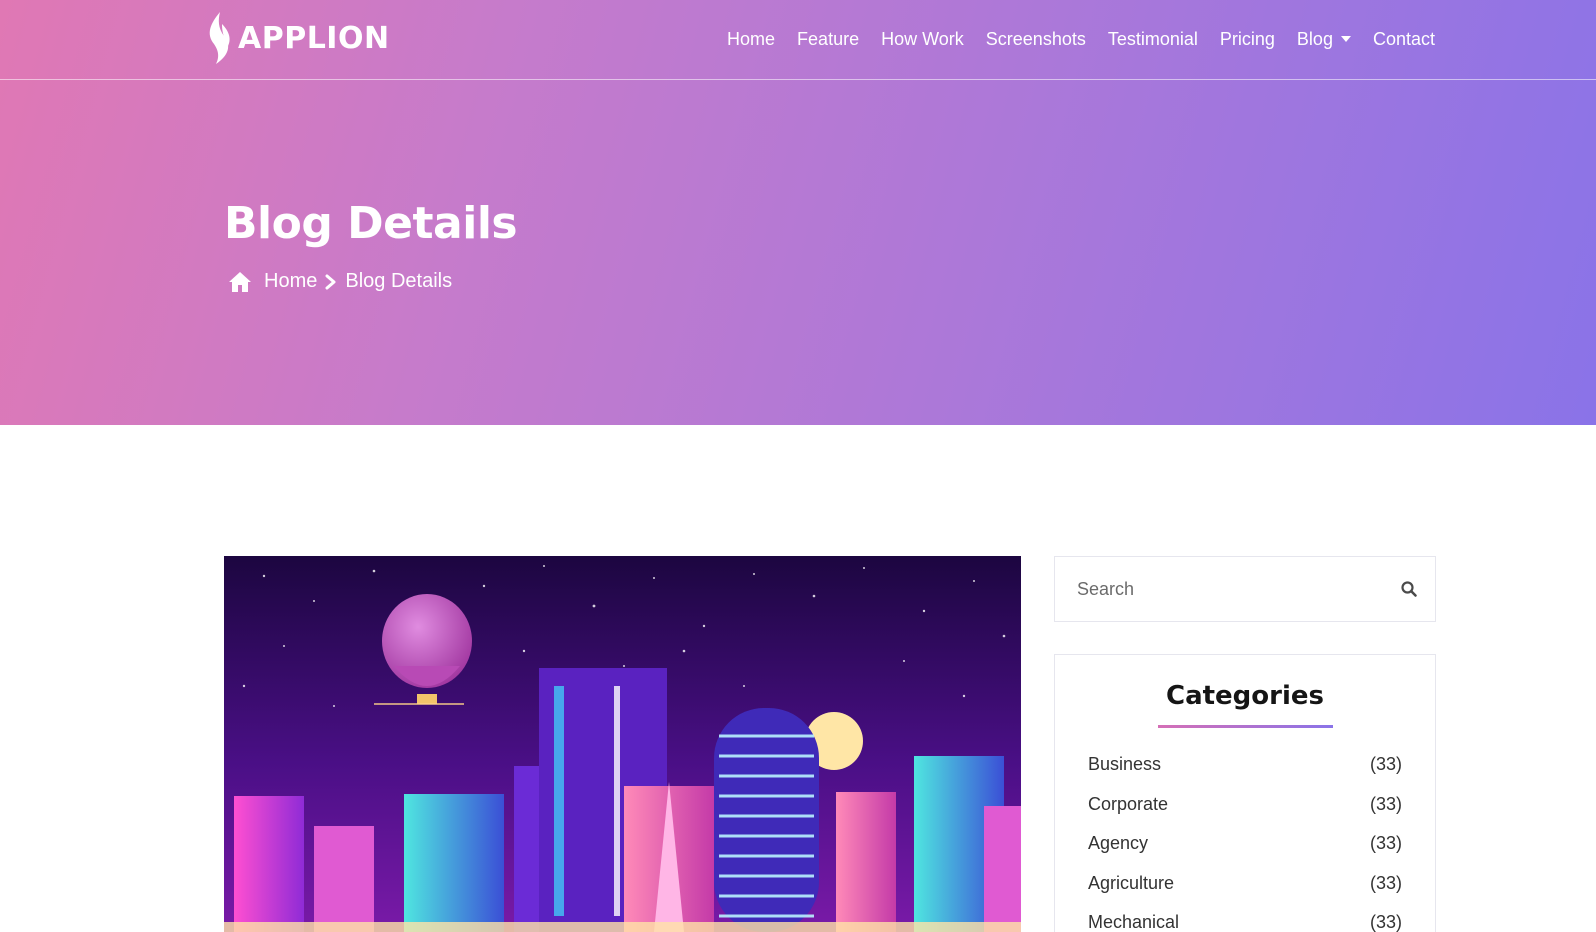 The width and height of the screenshot is (1596, 932). What do you see at coordinates (290, 281) in the screenshot?
I see `breadcrumb-home-link: Home` at bounding box center [290, 281].